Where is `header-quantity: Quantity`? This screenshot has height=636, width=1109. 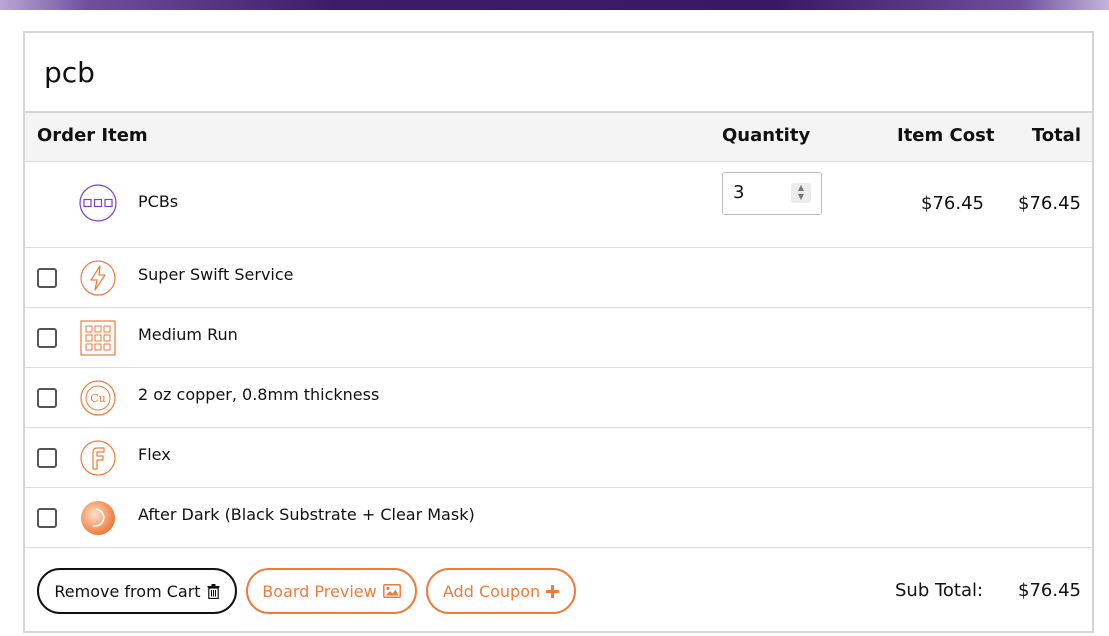 header-quantity: Quantity is located at coordinates (766, 135).